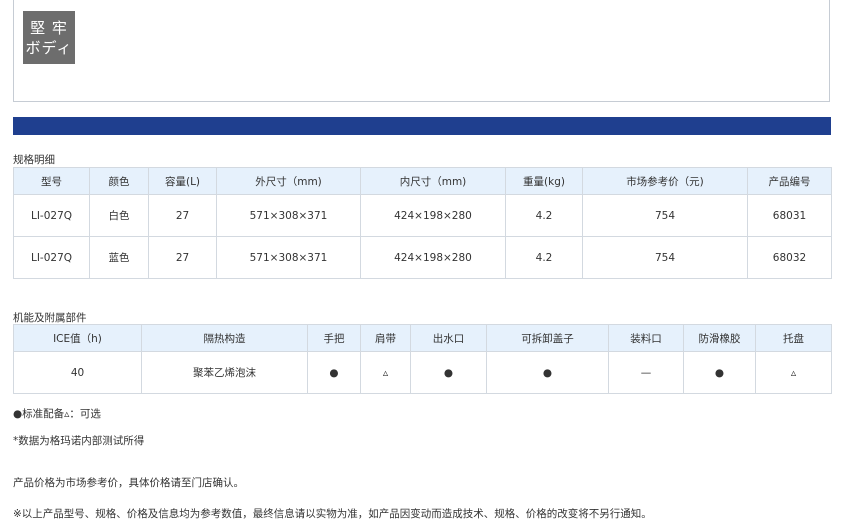  I want to click on header-non-slip-rubber: 防滑橡胶, so click(719, 338).